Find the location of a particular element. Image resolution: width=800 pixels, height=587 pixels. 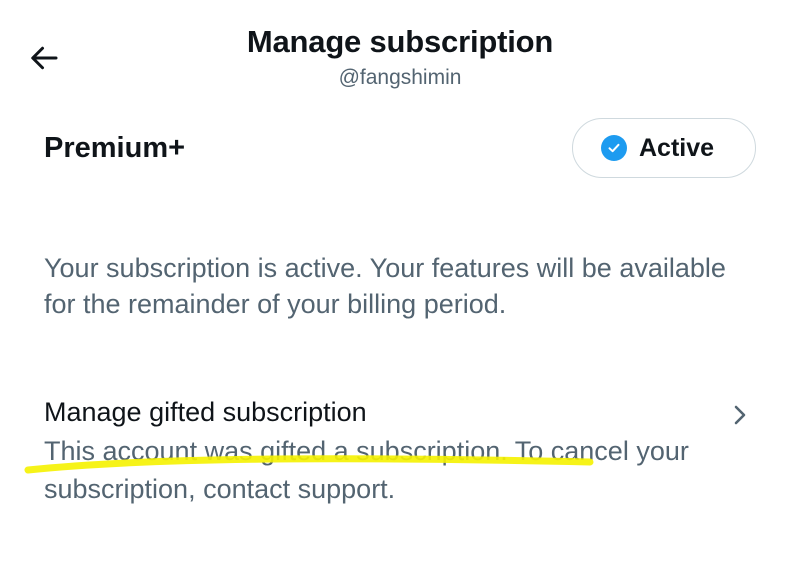

page-title: Manage subscription is located at coordinates (400, 41).